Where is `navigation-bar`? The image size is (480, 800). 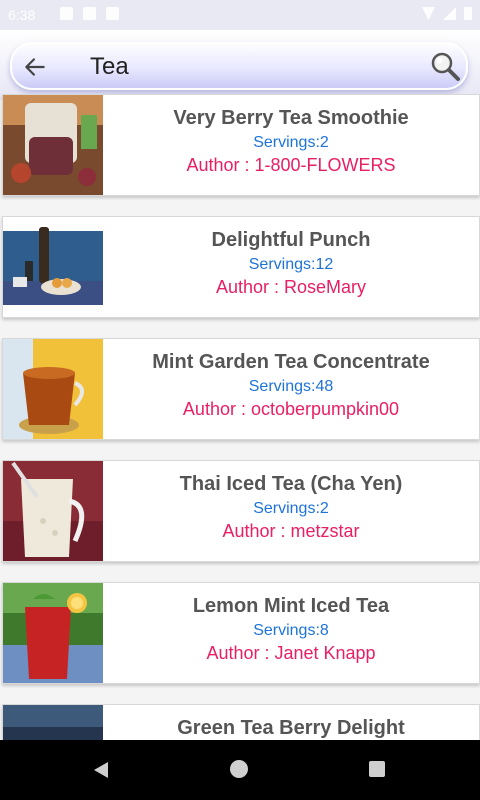
navigation-bar is located at coordinates (240, 770).